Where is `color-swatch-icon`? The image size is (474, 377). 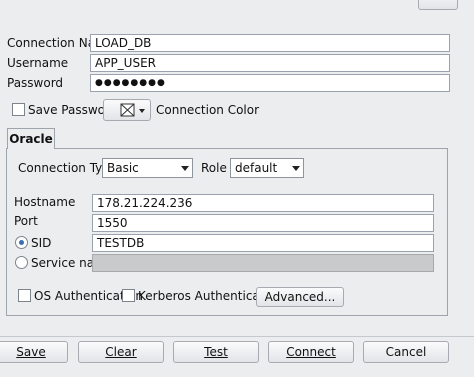
color-swatch-icon is located at coordinates (132, 110).